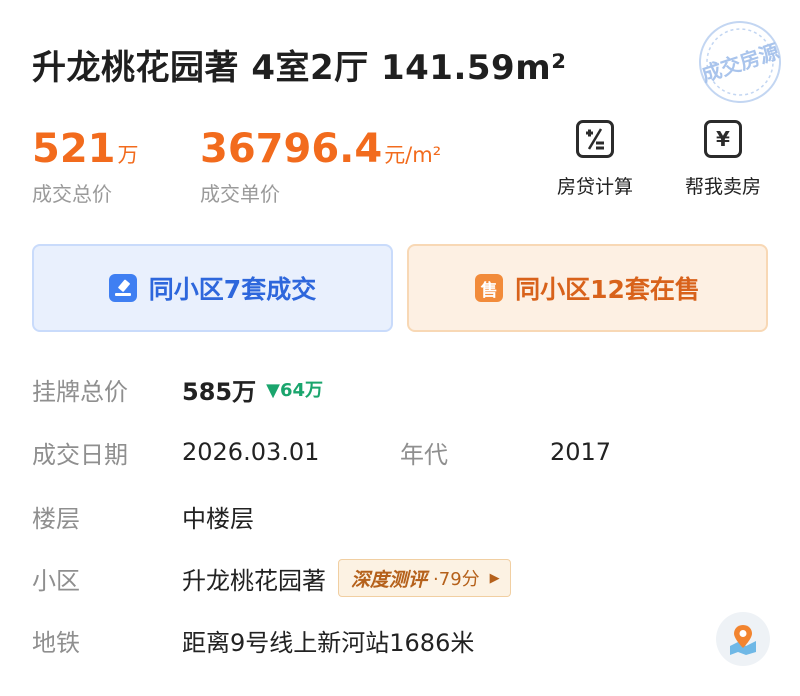 The width and height of the screenshot is (800, 696). Describe the element at coordinates (722, 187) in the screenshot. I see `help-sell-label: 帮我卖房` at that location.